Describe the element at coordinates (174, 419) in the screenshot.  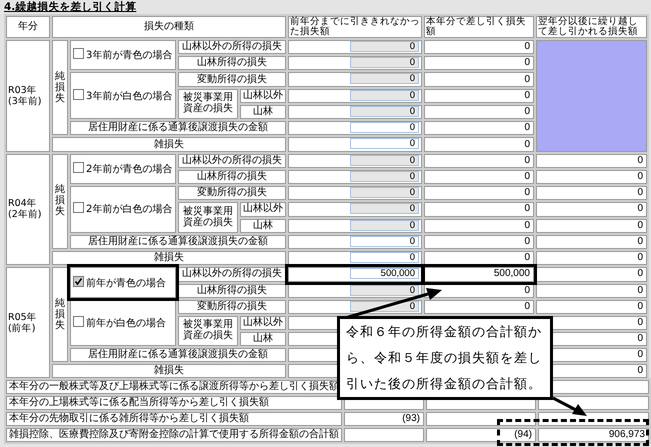
I see `row-label: 本年分の先物取引に係る雑所得等から差し引く損失額` at that location.